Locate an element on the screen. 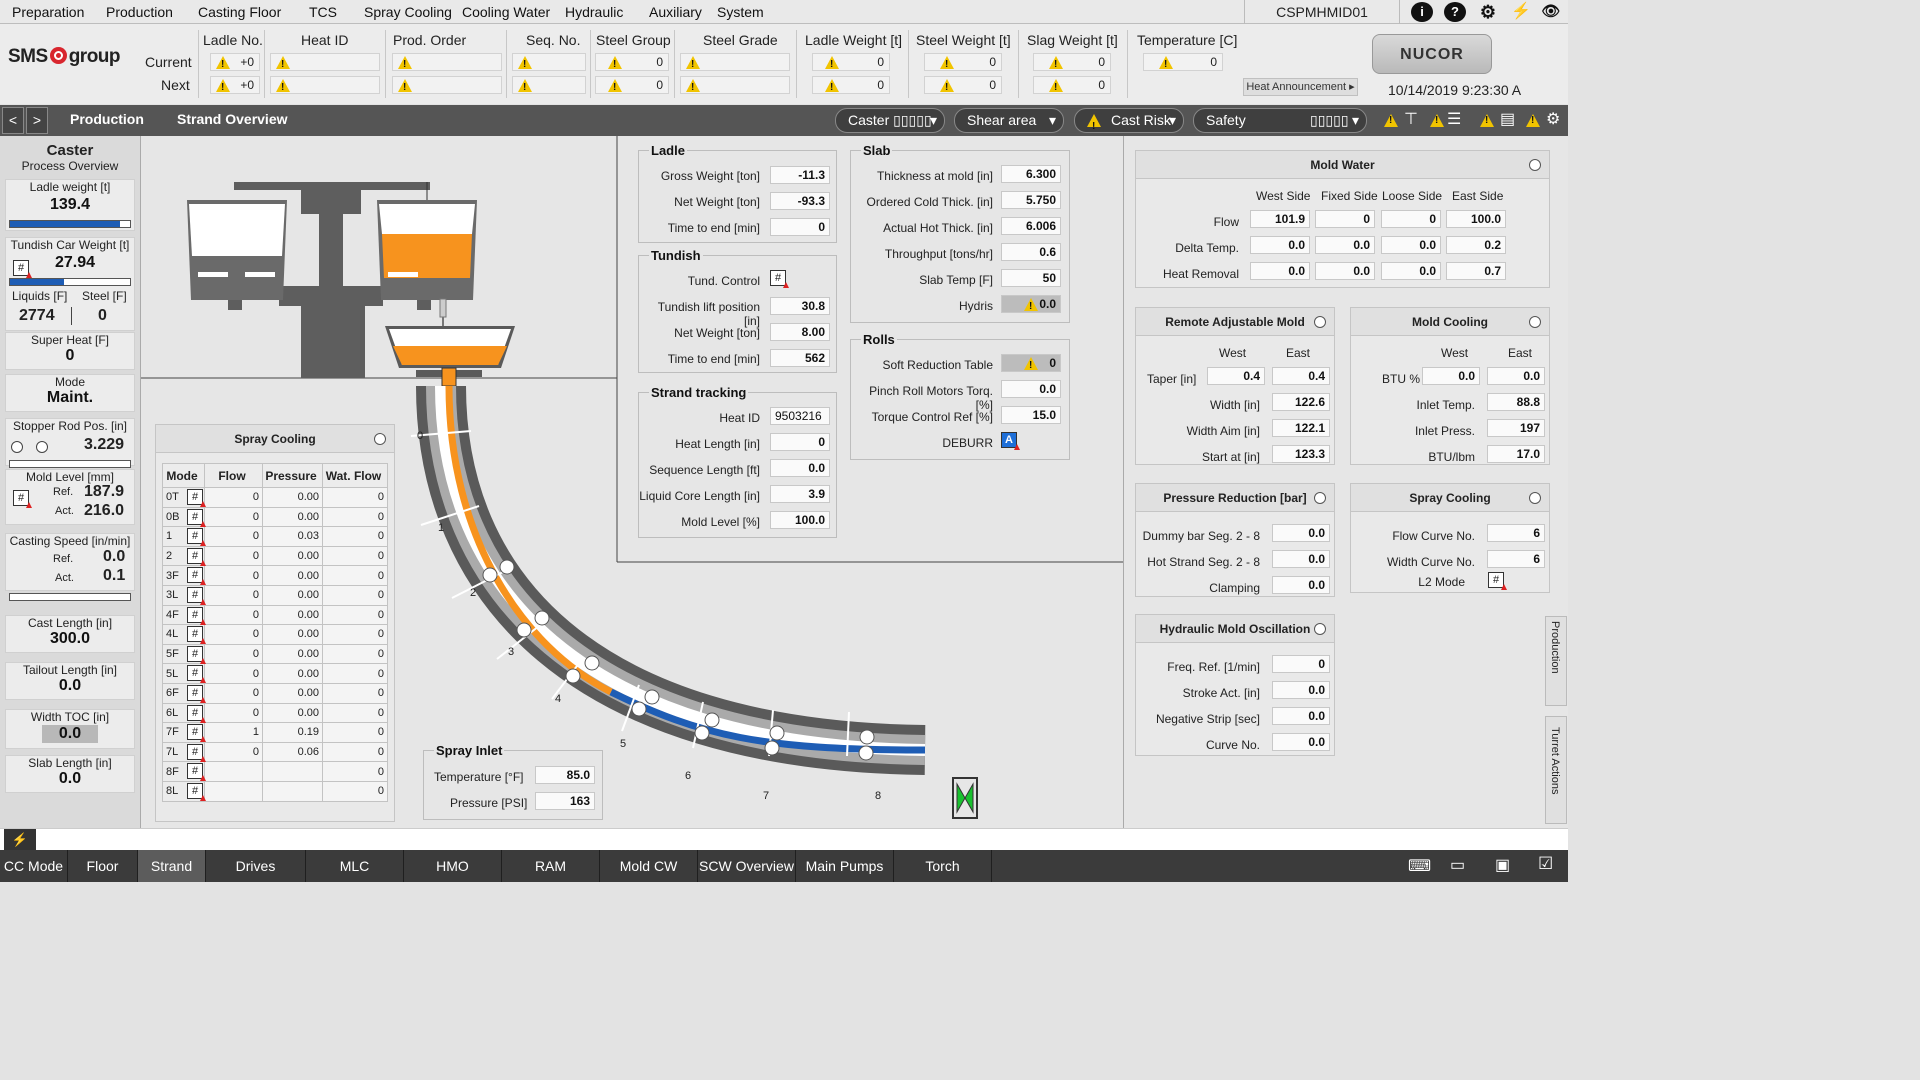 The image size is (1920, 1080). tundish-time-to-end-field: 562 is located at coordinates (800, 358).